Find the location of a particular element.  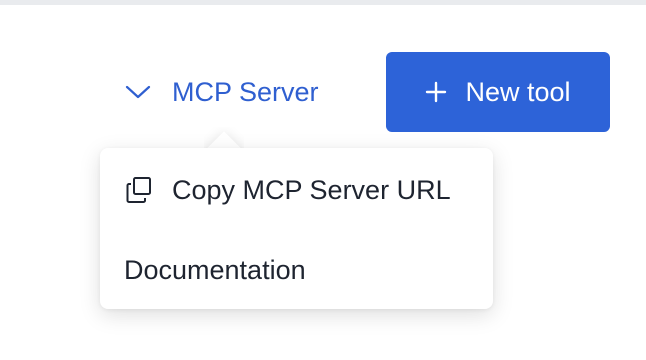

copy-mcp-server-url-label: Copy MCP Server URL is located at coordinates (311, 189).